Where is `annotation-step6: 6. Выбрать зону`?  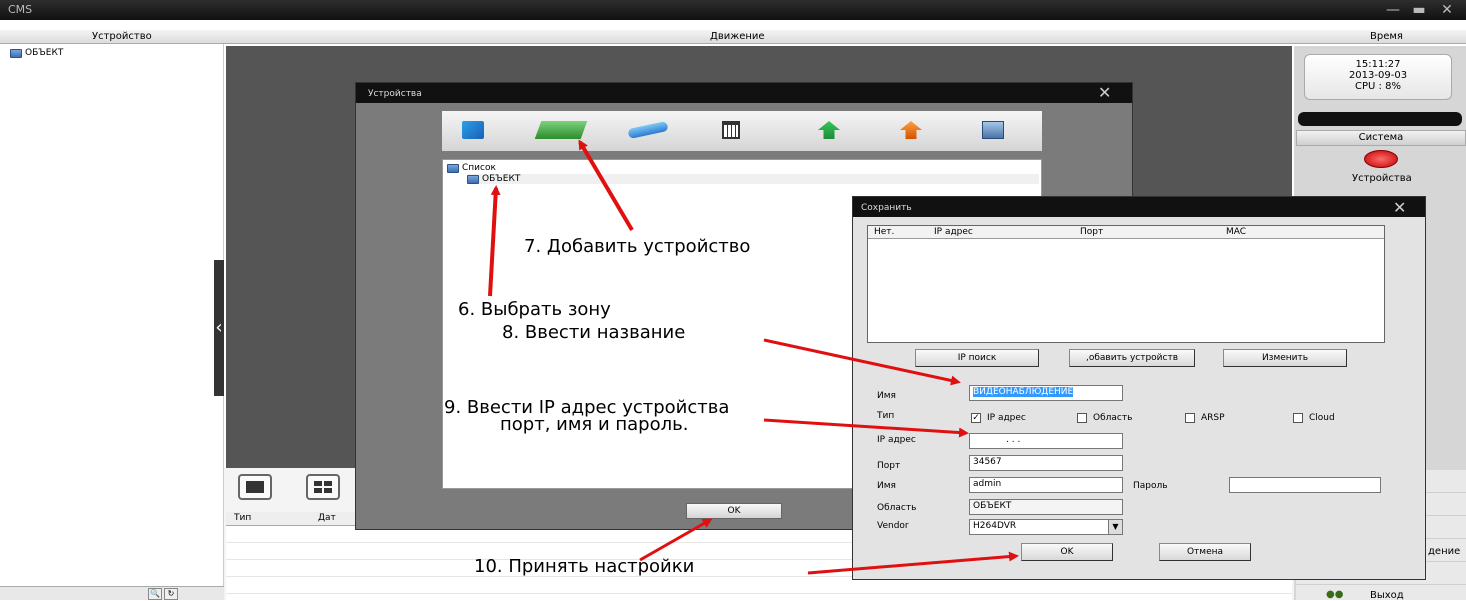
annotation-step6: 6. Выбрать зону is located at coordinates (534, 309).